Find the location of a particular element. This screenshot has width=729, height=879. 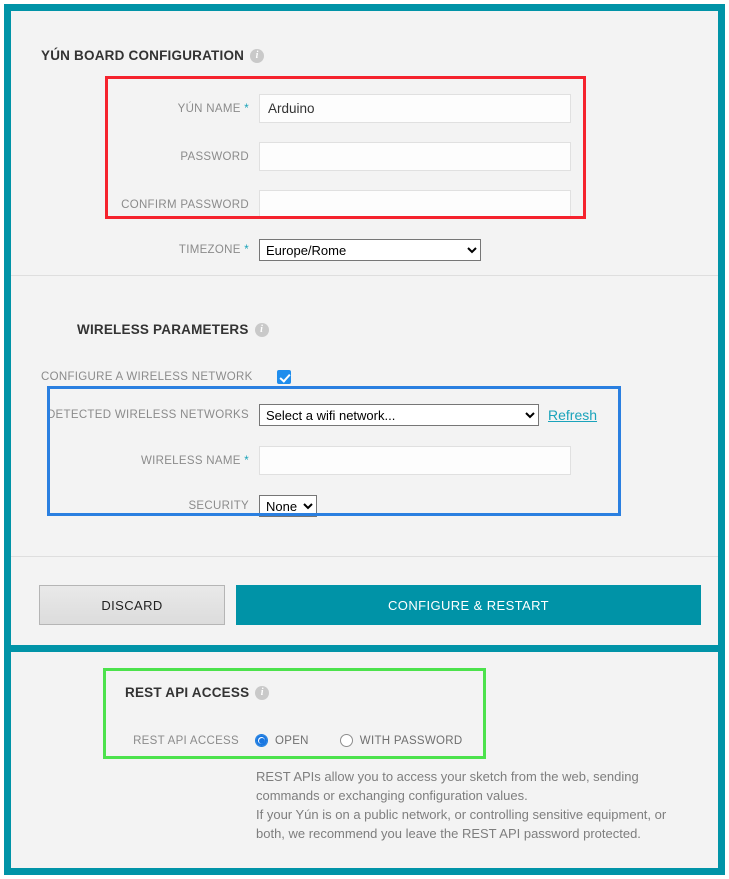

confirm-password-label: CONFIRM PASSWORD is located at coordinates (185, 204).